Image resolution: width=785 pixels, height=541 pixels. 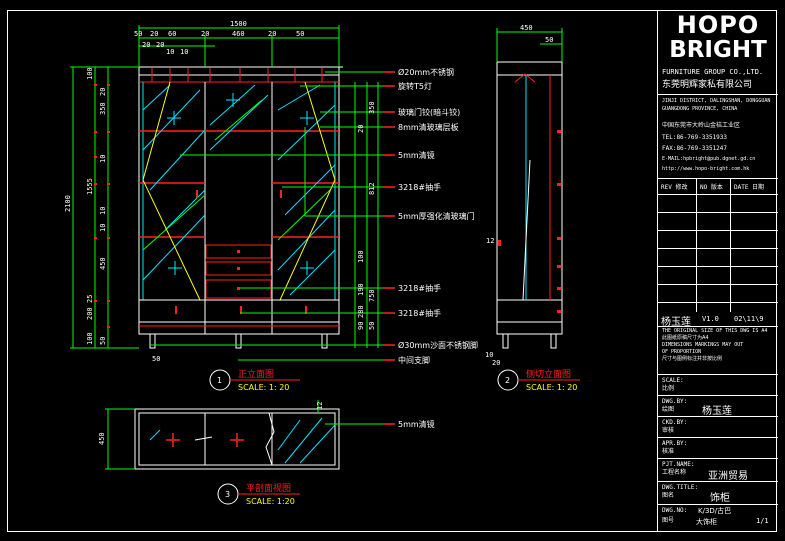 I want to click on company-cn: 东莞明辉家私有限公司, so click(x=707, y=85).